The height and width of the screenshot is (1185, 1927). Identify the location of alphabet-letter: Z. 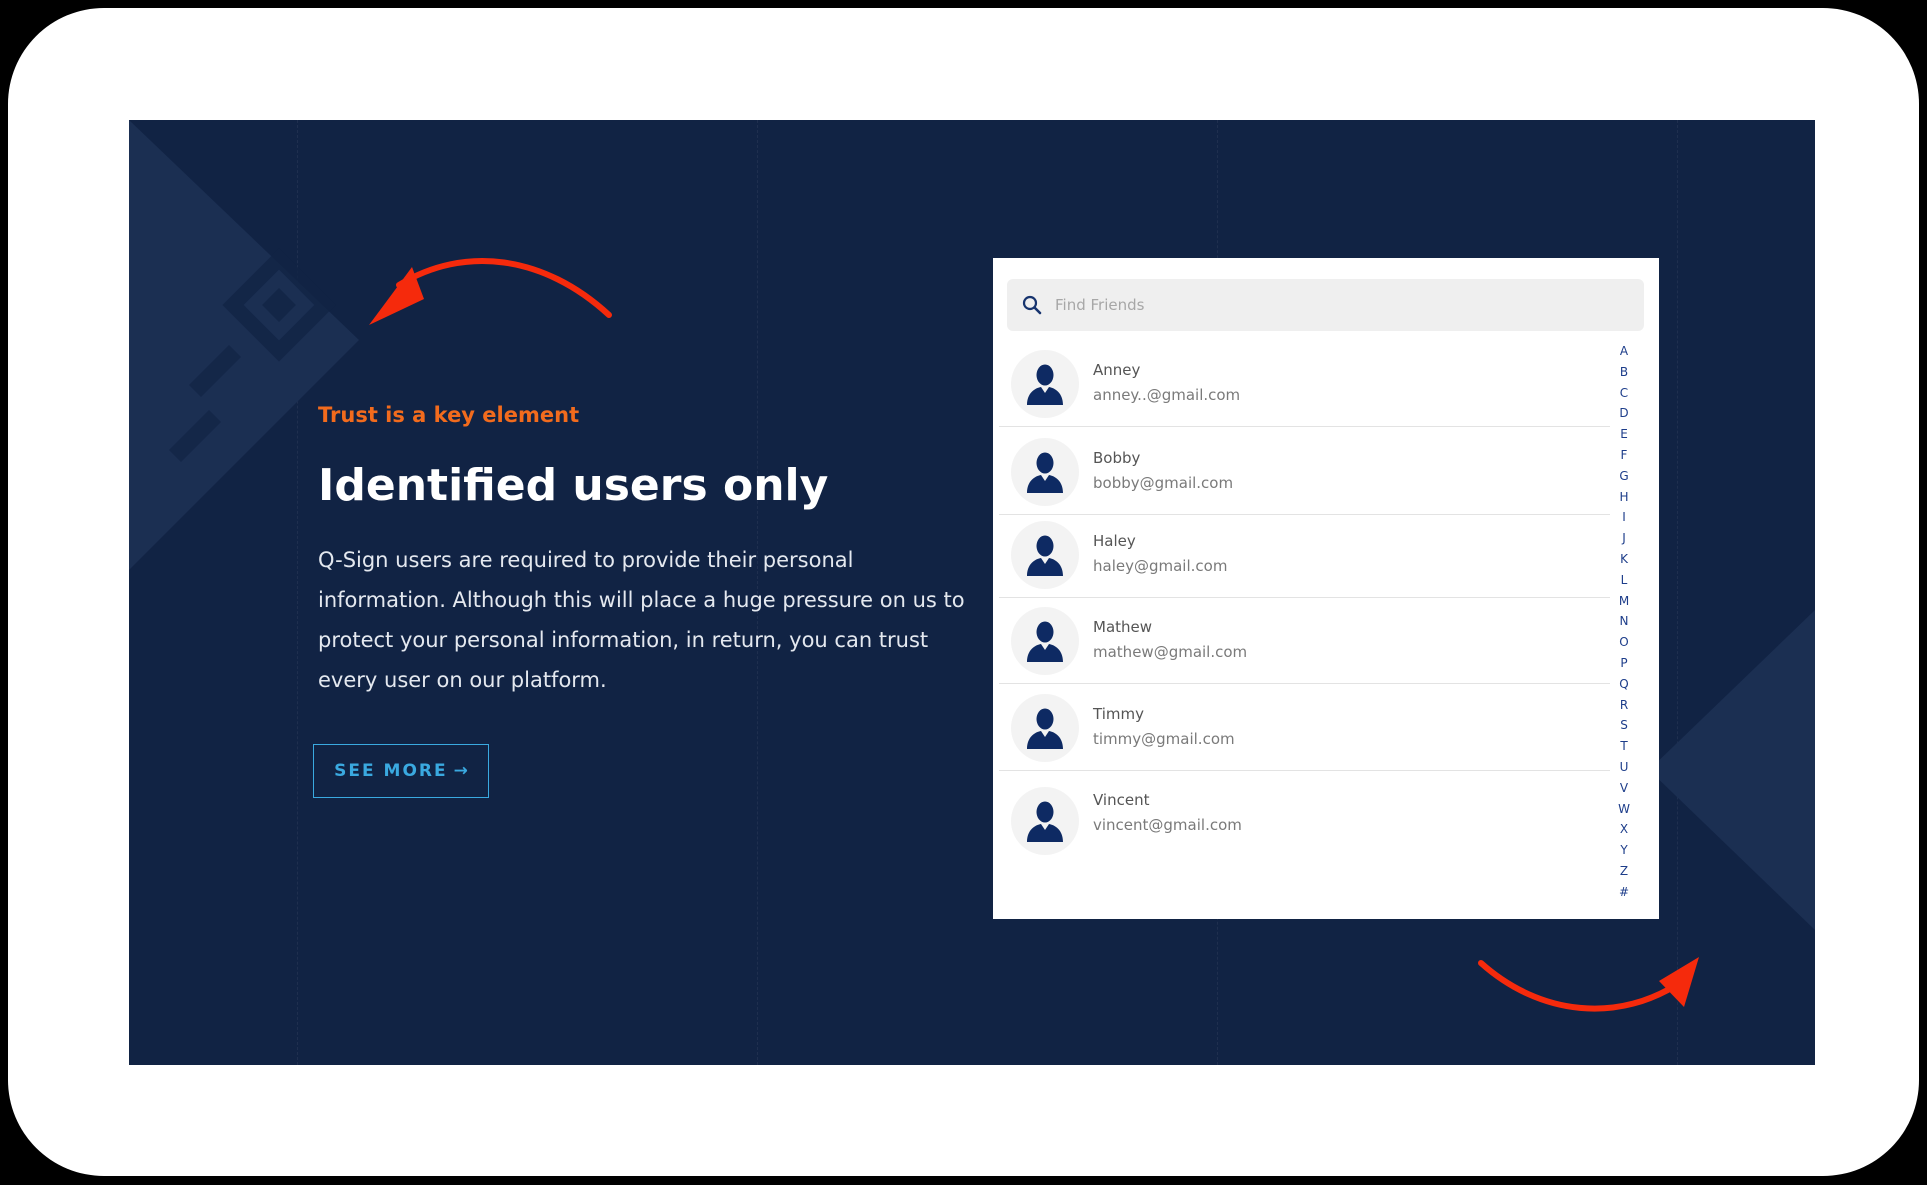
(1624, 871).